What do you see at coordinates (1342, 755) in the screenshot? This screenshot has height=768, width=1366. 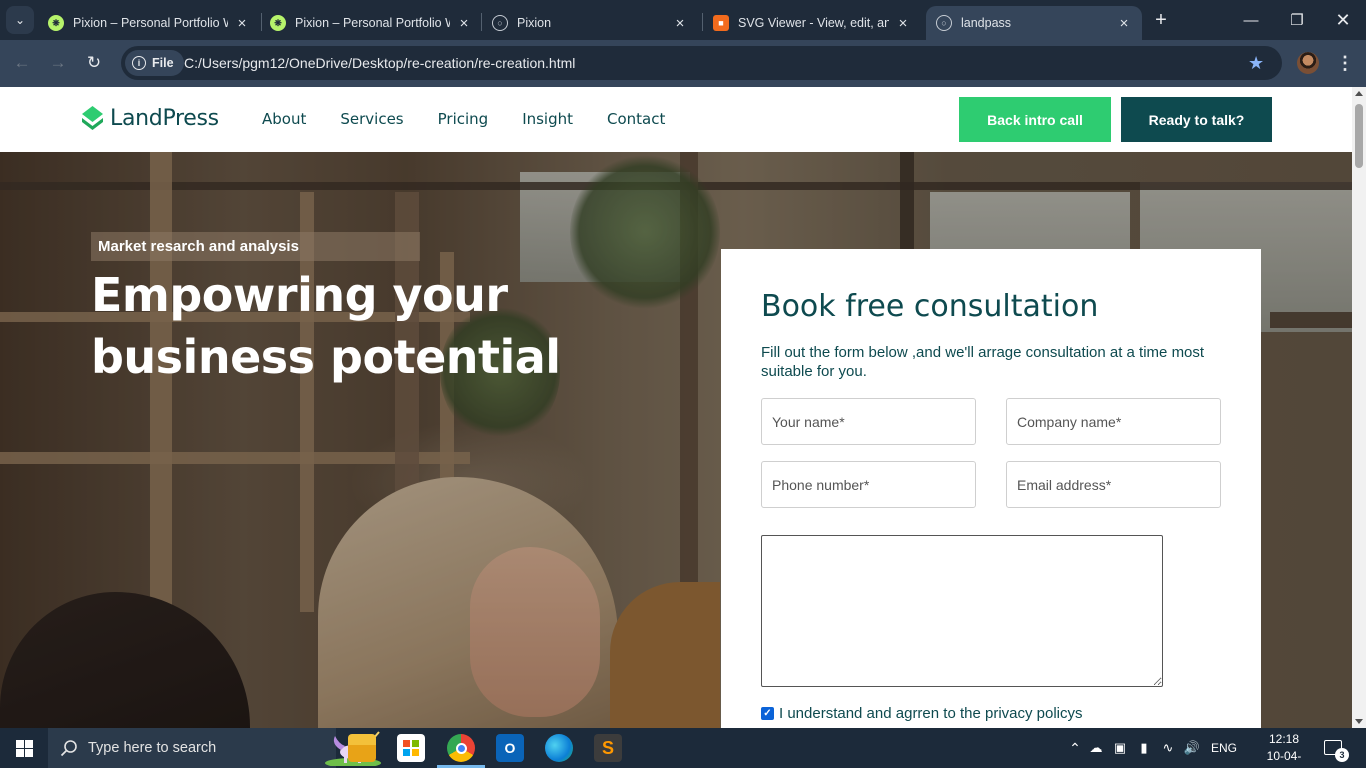 I see `notification-count-badge: 3` at bounding box center [1342, 755].